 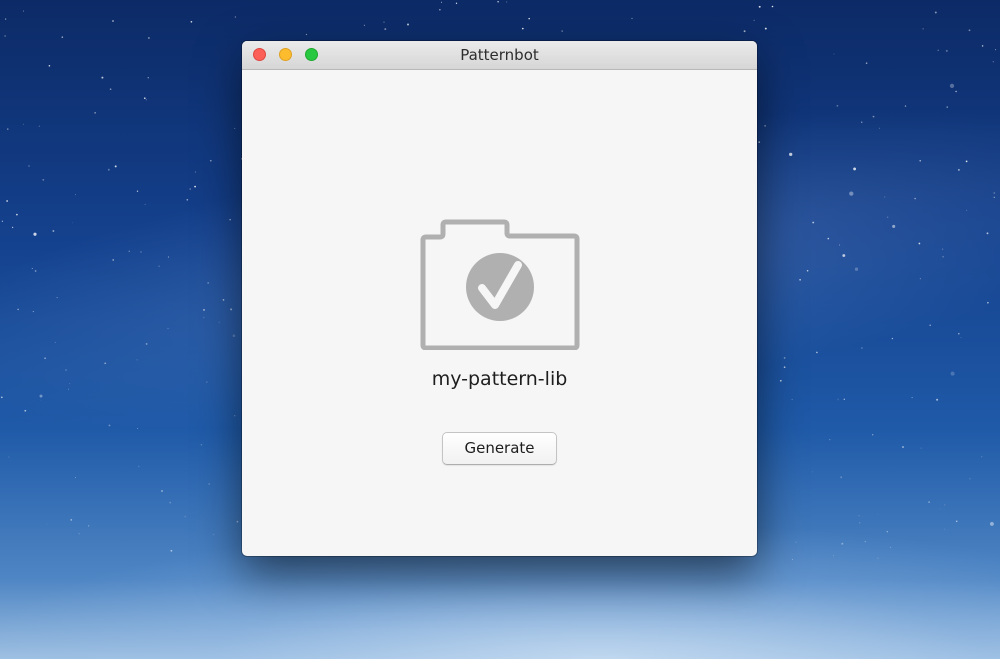 I want to click on generate-button: Generate, so click(x=499, y=448).